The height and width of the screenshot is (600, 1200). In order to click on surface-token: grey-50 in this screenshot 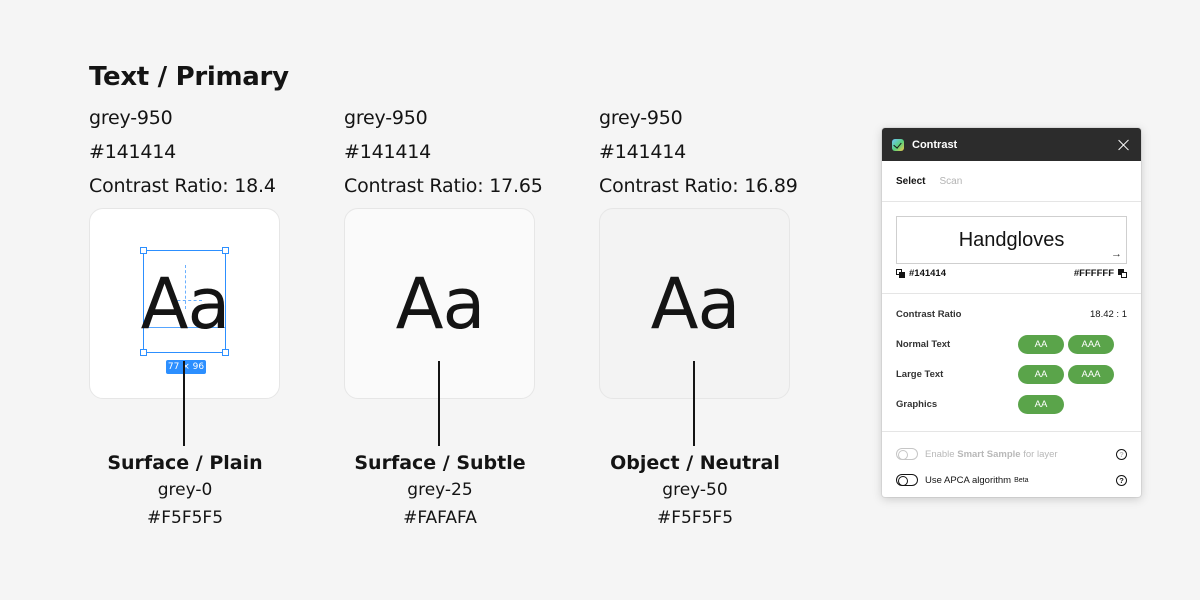, I will do `click(695, 490)`.